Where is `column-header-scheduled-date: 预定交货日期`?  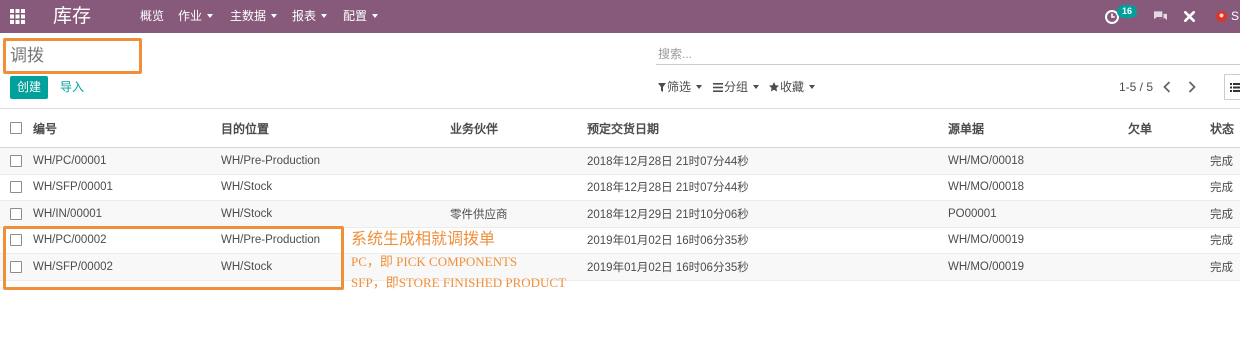 column-header-scheduled-date: 预定交货日期 is located at coordinates (623, 128).